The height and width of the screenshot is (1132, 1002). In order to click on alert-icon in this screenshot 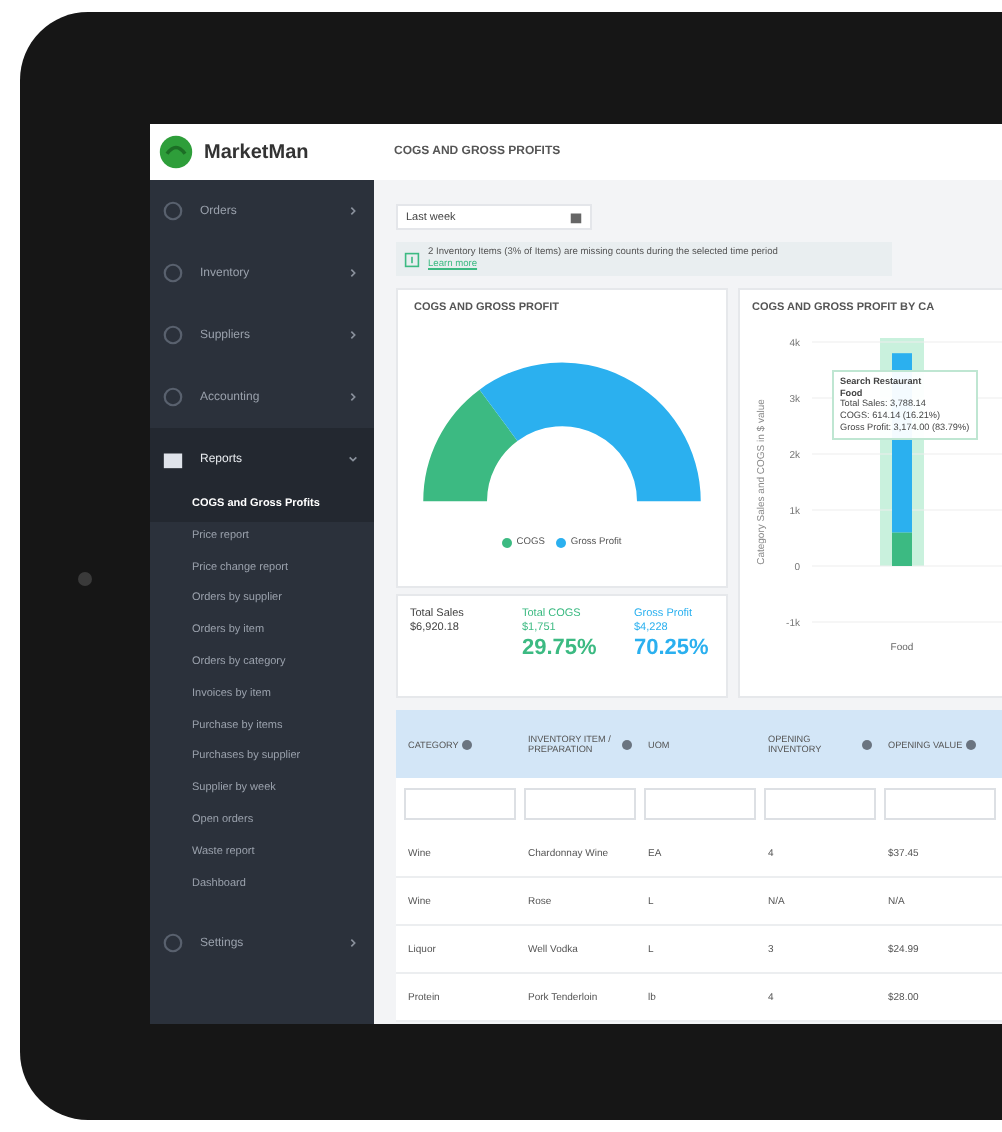, I will do `click(412, 260)`.